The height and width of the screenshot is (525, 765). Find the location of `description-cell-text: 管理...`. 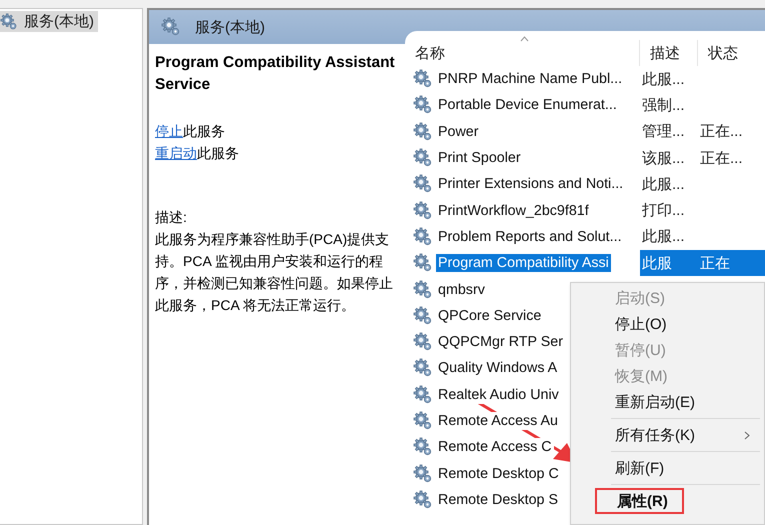

description-cell-text: 管理... is located at coordinates (663, 132).